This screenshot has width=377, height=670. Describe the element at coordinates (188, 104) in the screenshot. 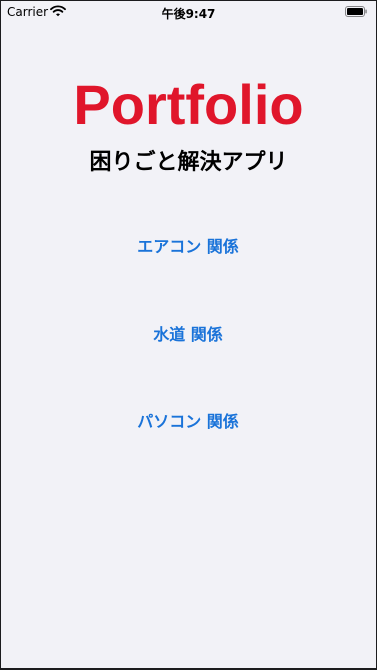

I see `page-title: Portfolio` at that location.